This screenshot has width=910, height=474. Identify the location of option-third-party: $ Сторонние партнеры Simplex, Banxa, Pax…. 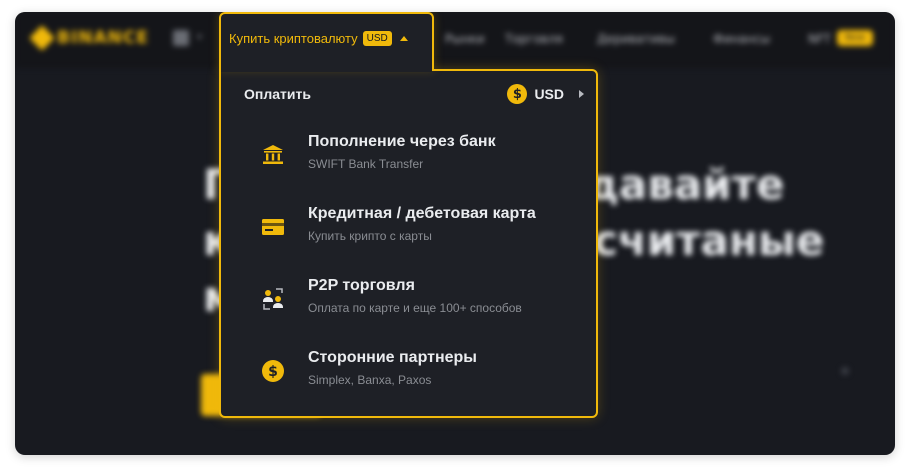
(411, 377).